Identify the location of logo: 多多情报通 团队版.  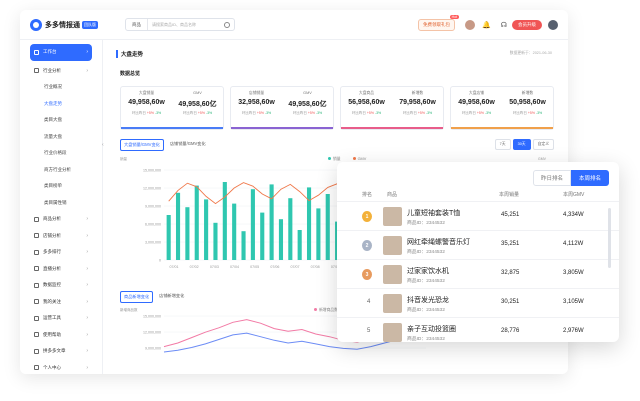
(77, 24).